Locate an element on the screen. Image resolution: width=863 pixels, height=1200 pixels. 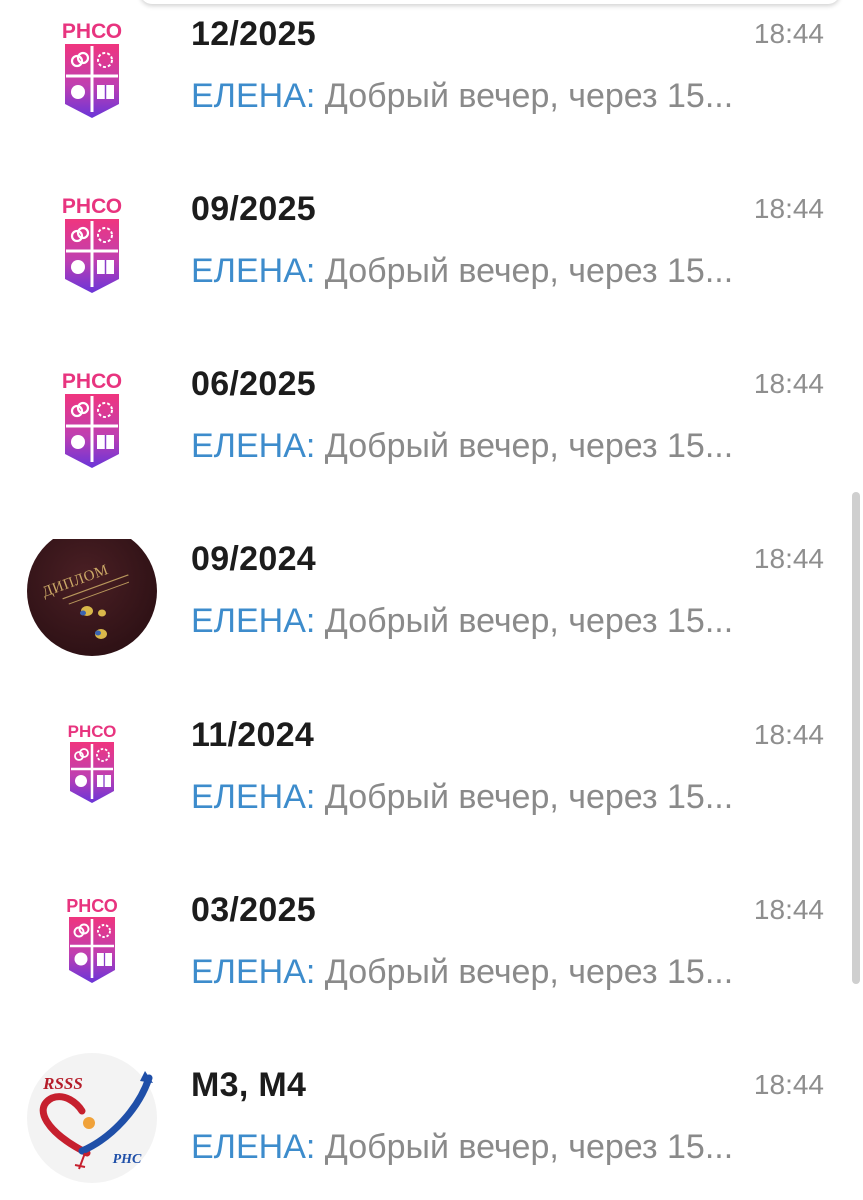
scrollbar is located at coordinates (856, 738).